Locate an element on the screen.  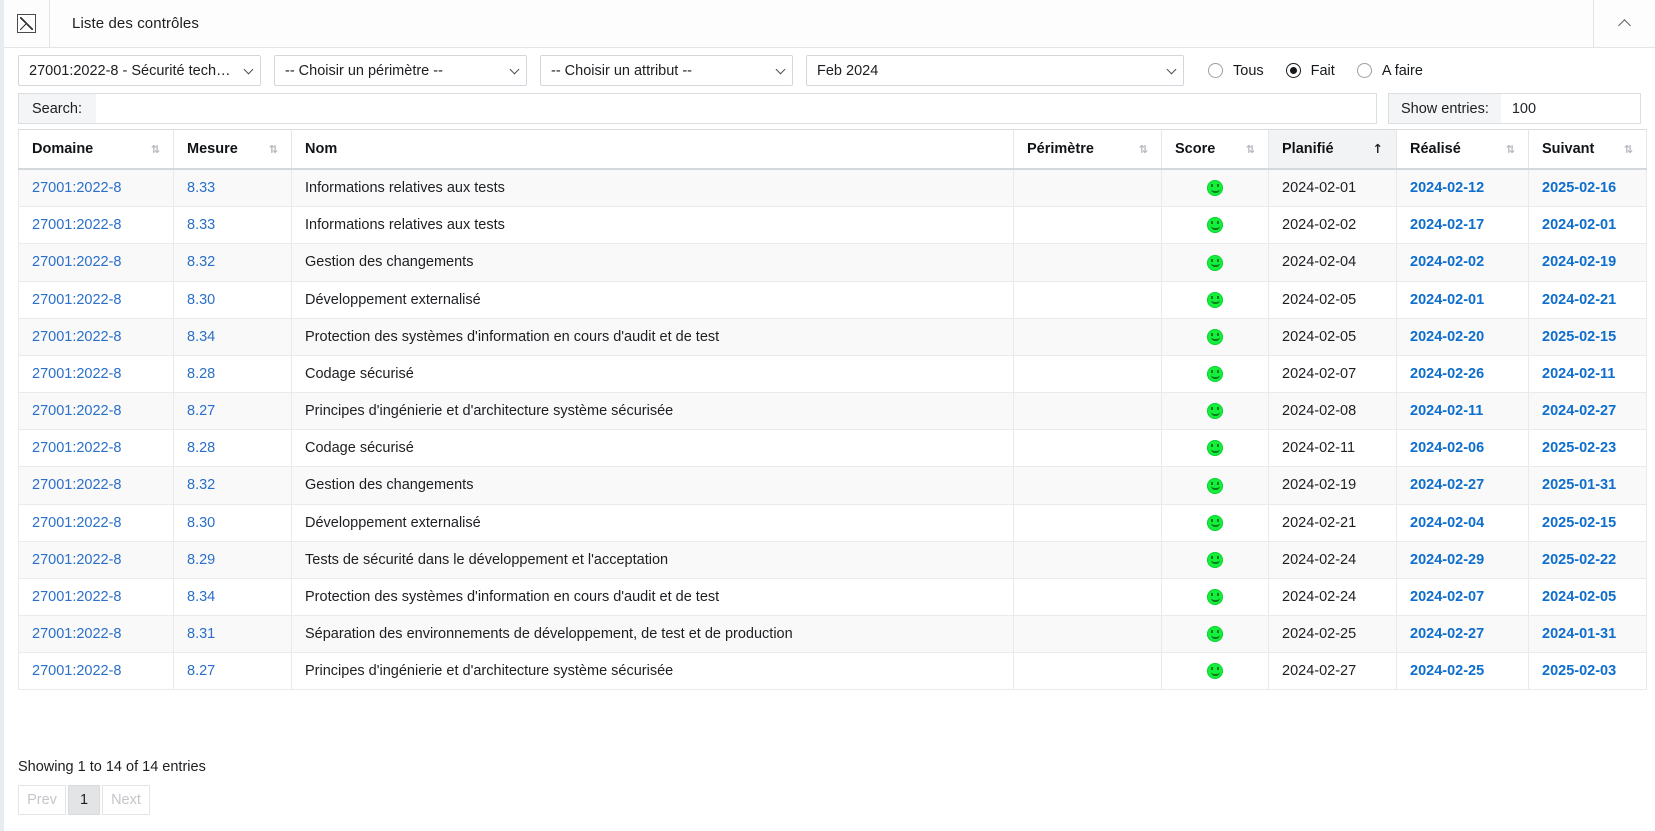
radio-fait is located at coordinates (1293, 70).